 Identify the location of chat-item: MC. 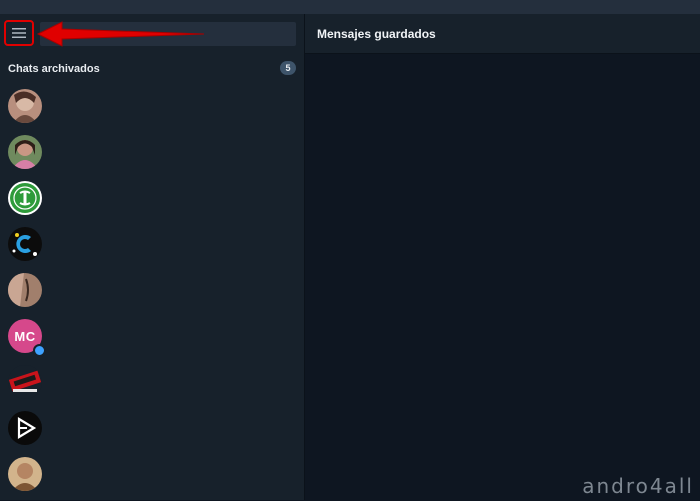
(152, 340).